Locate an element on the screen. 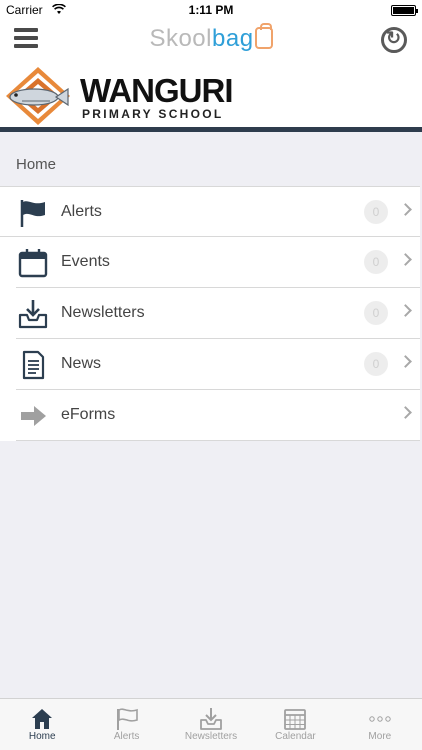 Image resolution: width=422 pixels, height=750 pixels. menu-item-label: eForms is located at coordinates (88, 414).